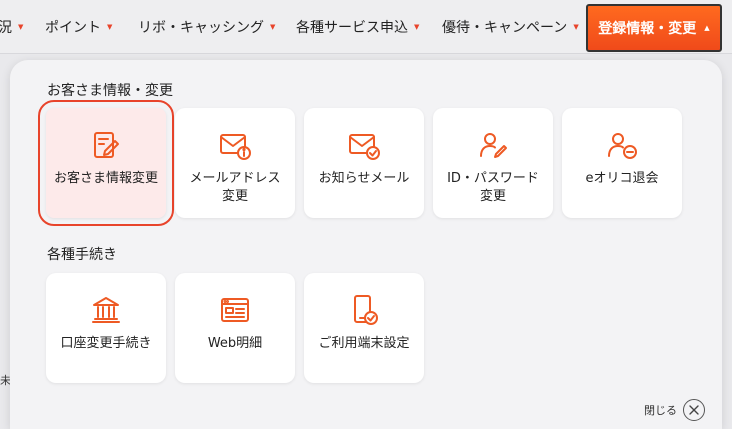 This screenshot has height=429, width=732. Describe the element at coordinates (647, 29) in the screenshot. I see `nav-item-label: 登録情報・変更` at that location.